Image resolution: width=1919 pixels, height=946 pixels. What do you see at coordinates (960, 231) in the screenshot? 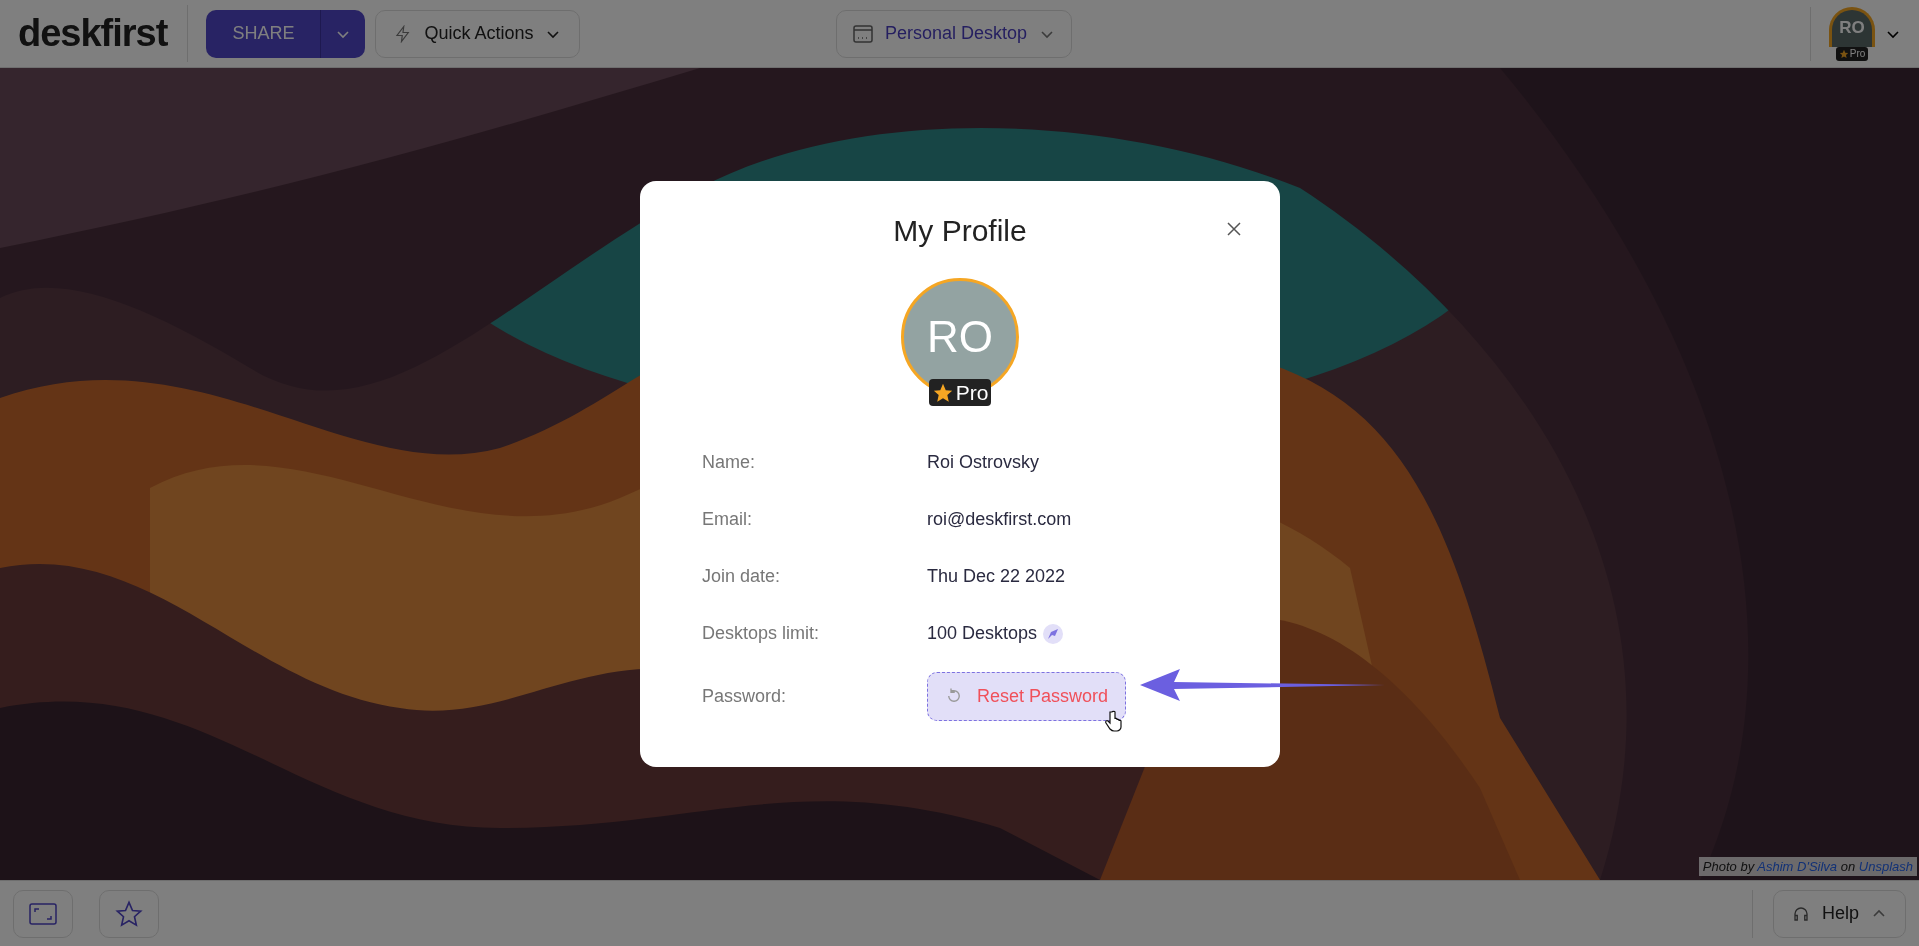
I see `dialog-title: My Profile` at bounding box center [960, 231].